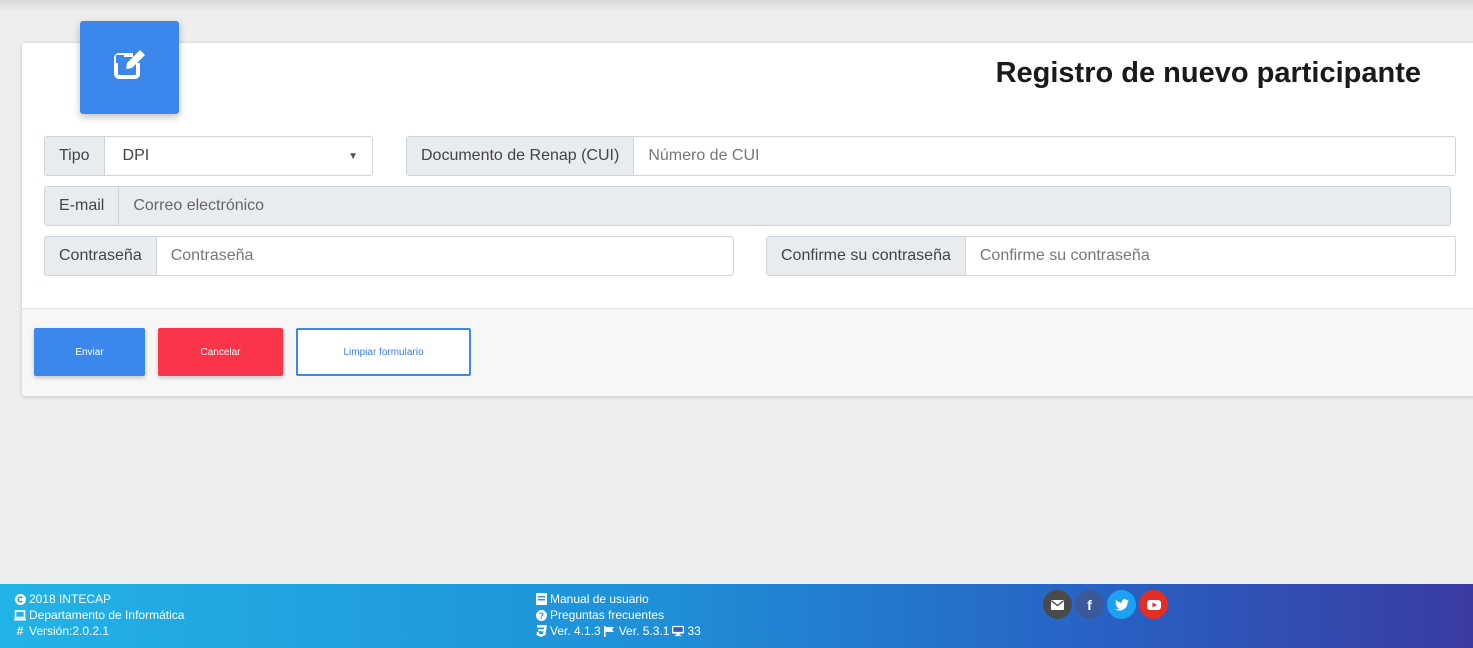 Image resolution: width=1473 pixels, height=648 pixels. I want to click on tipo-group: Tipo DPI ▼, so click(208, 156).